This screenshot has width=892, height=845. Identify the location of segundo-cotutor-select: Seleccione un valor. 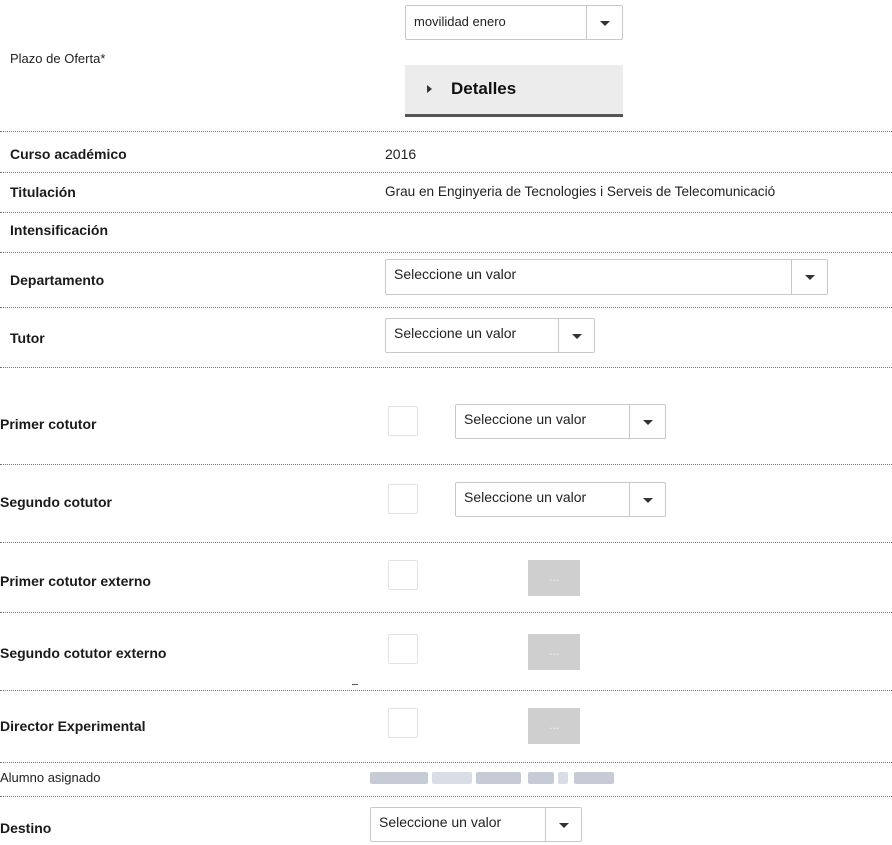
(560, 499).